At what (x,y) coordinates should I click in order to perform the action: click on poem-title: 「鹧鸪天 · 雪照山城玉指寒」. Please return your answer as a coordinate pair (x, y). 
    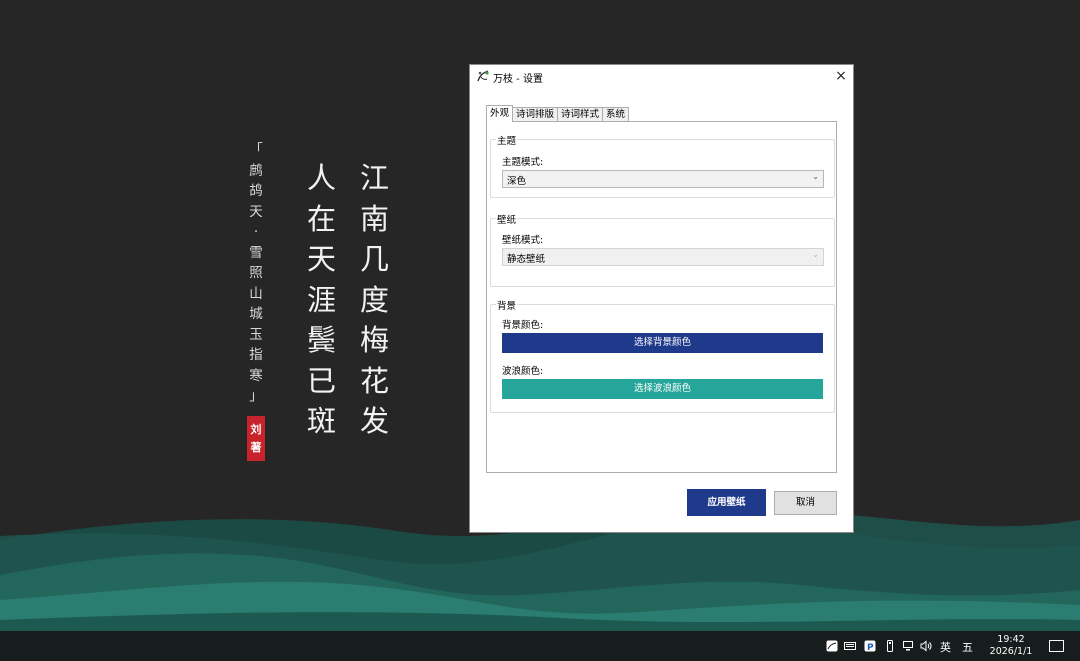
    Looking at the image, I should click on (256, 273).